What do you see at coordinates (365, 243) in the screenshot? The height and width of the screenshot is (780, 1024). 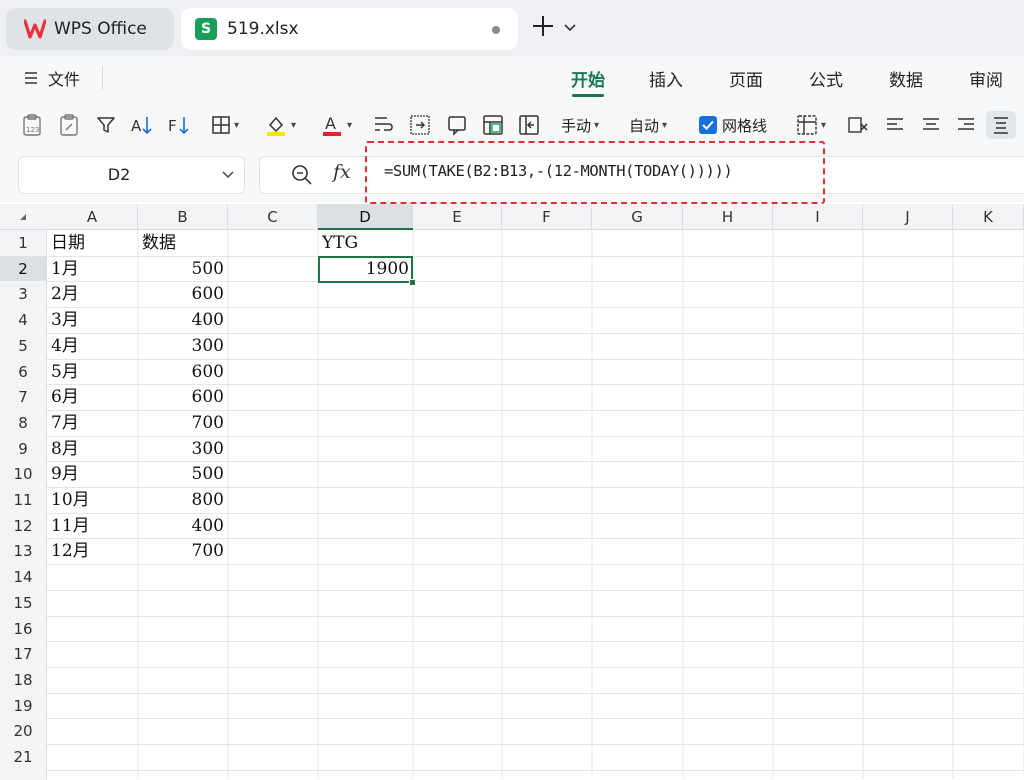 I see `cell-d1: YTG` at bounding box center [365, 243].